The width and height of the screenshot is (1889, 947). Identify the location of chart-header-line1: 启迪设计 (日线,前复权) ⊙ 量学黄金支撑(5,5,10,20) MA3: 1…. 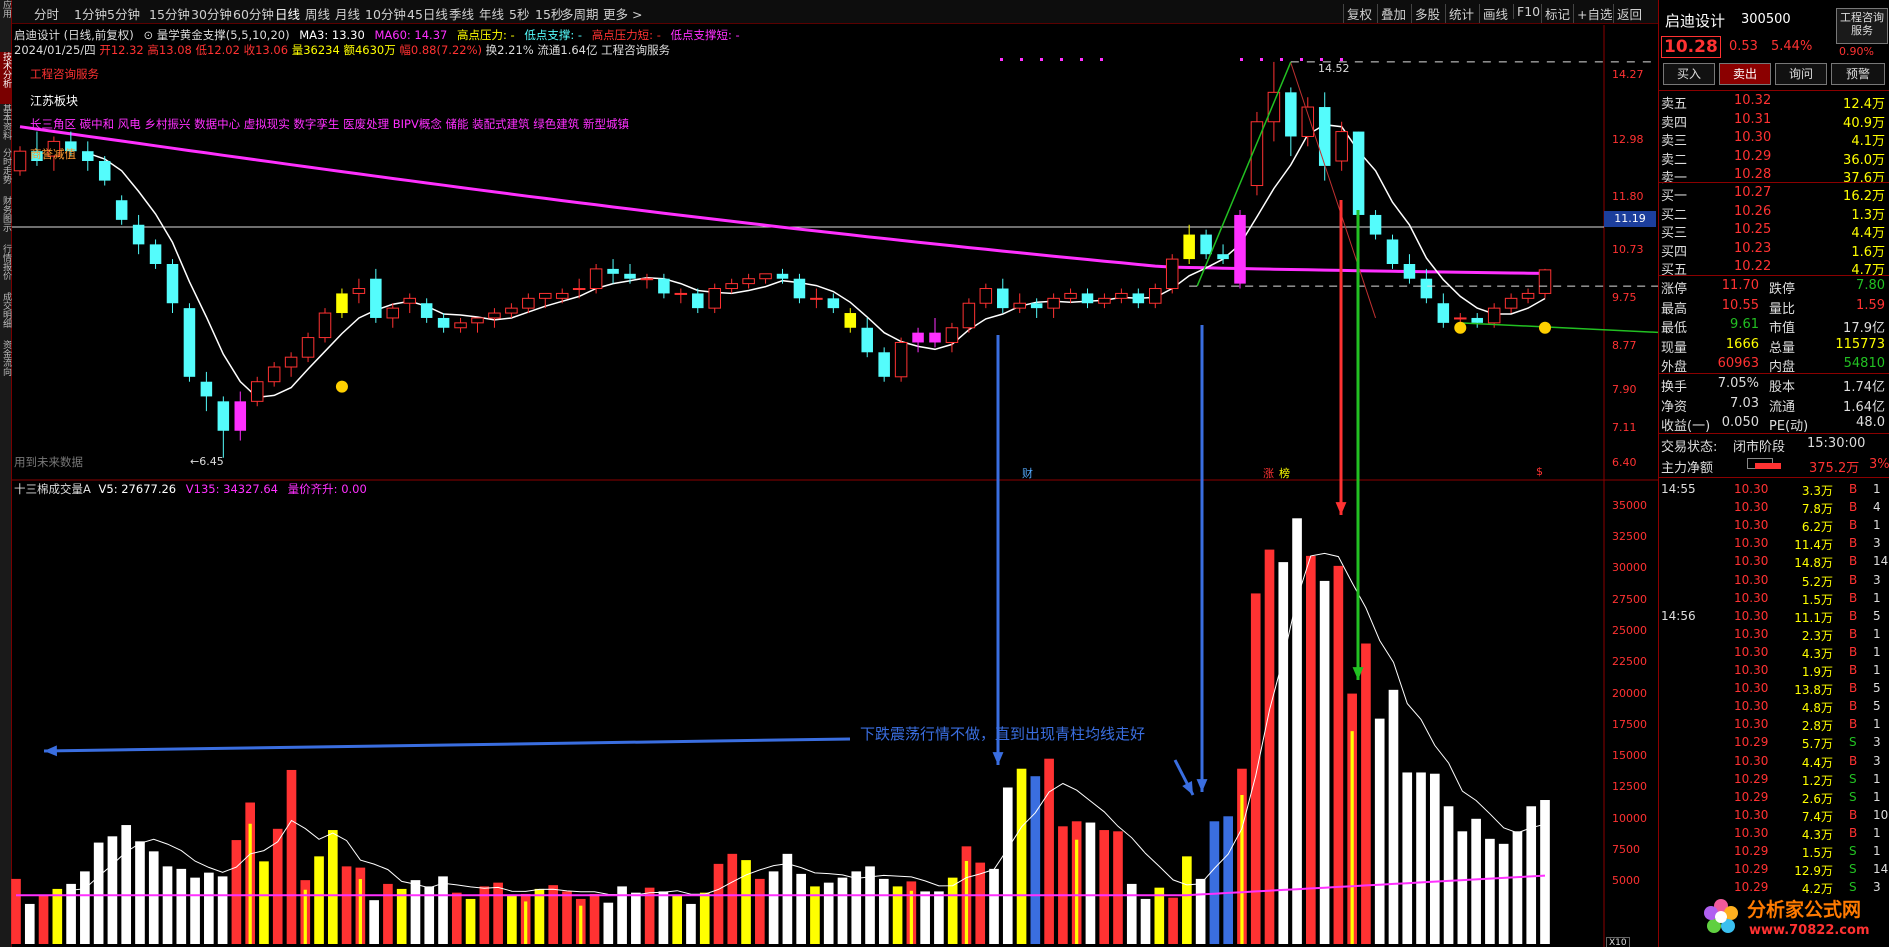
(377, 35).